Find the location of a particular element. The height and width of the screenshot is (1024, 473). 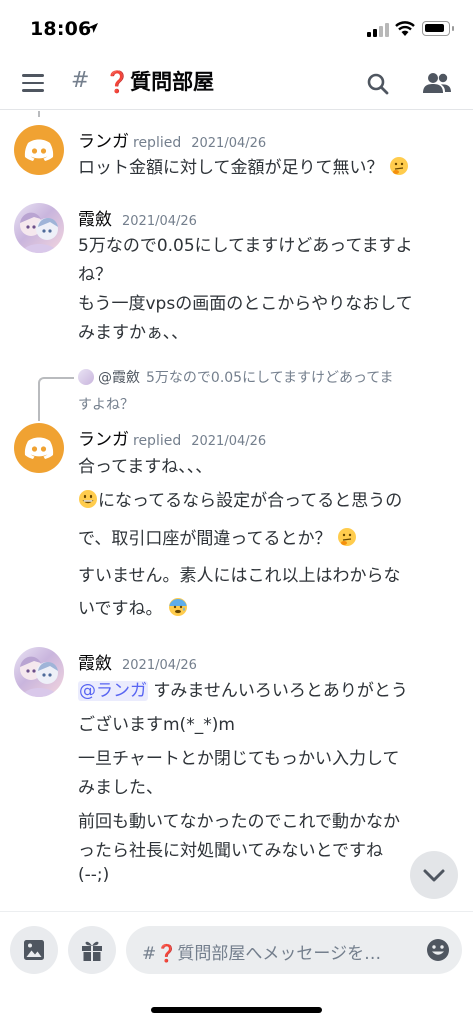

reply-avatar is located at coordinates (86, 377).